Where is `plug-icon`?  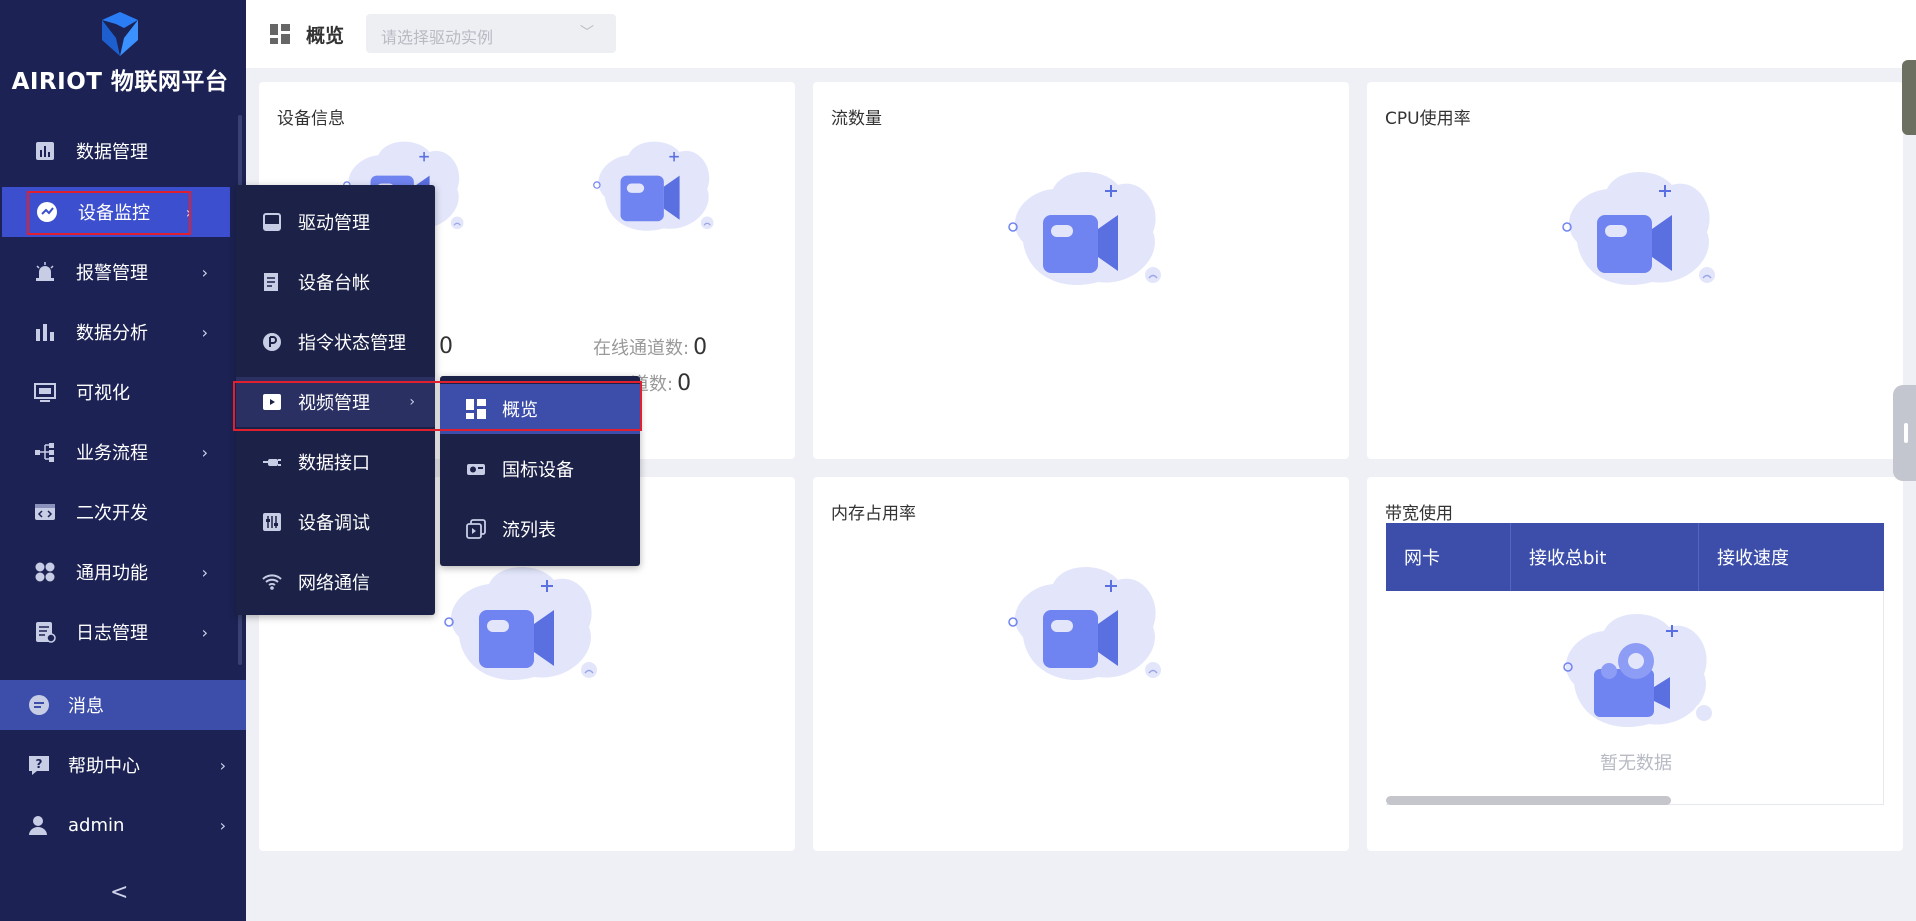
plug-icon is located at coordinates (272, 462).